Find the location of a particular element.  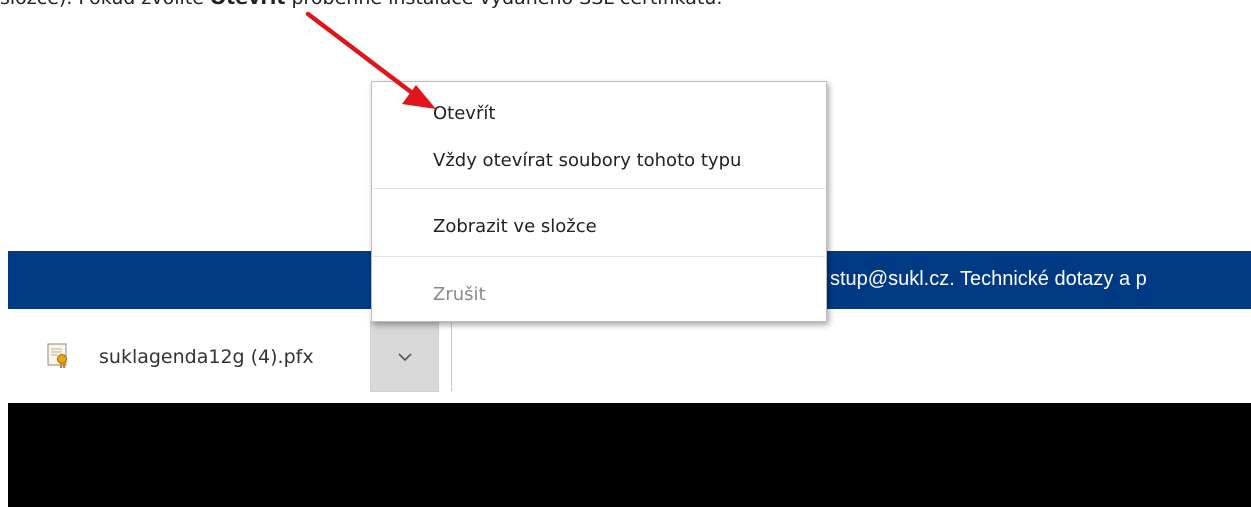

menu-item-cancel: Zrušit is located at coordinates (599, 295).